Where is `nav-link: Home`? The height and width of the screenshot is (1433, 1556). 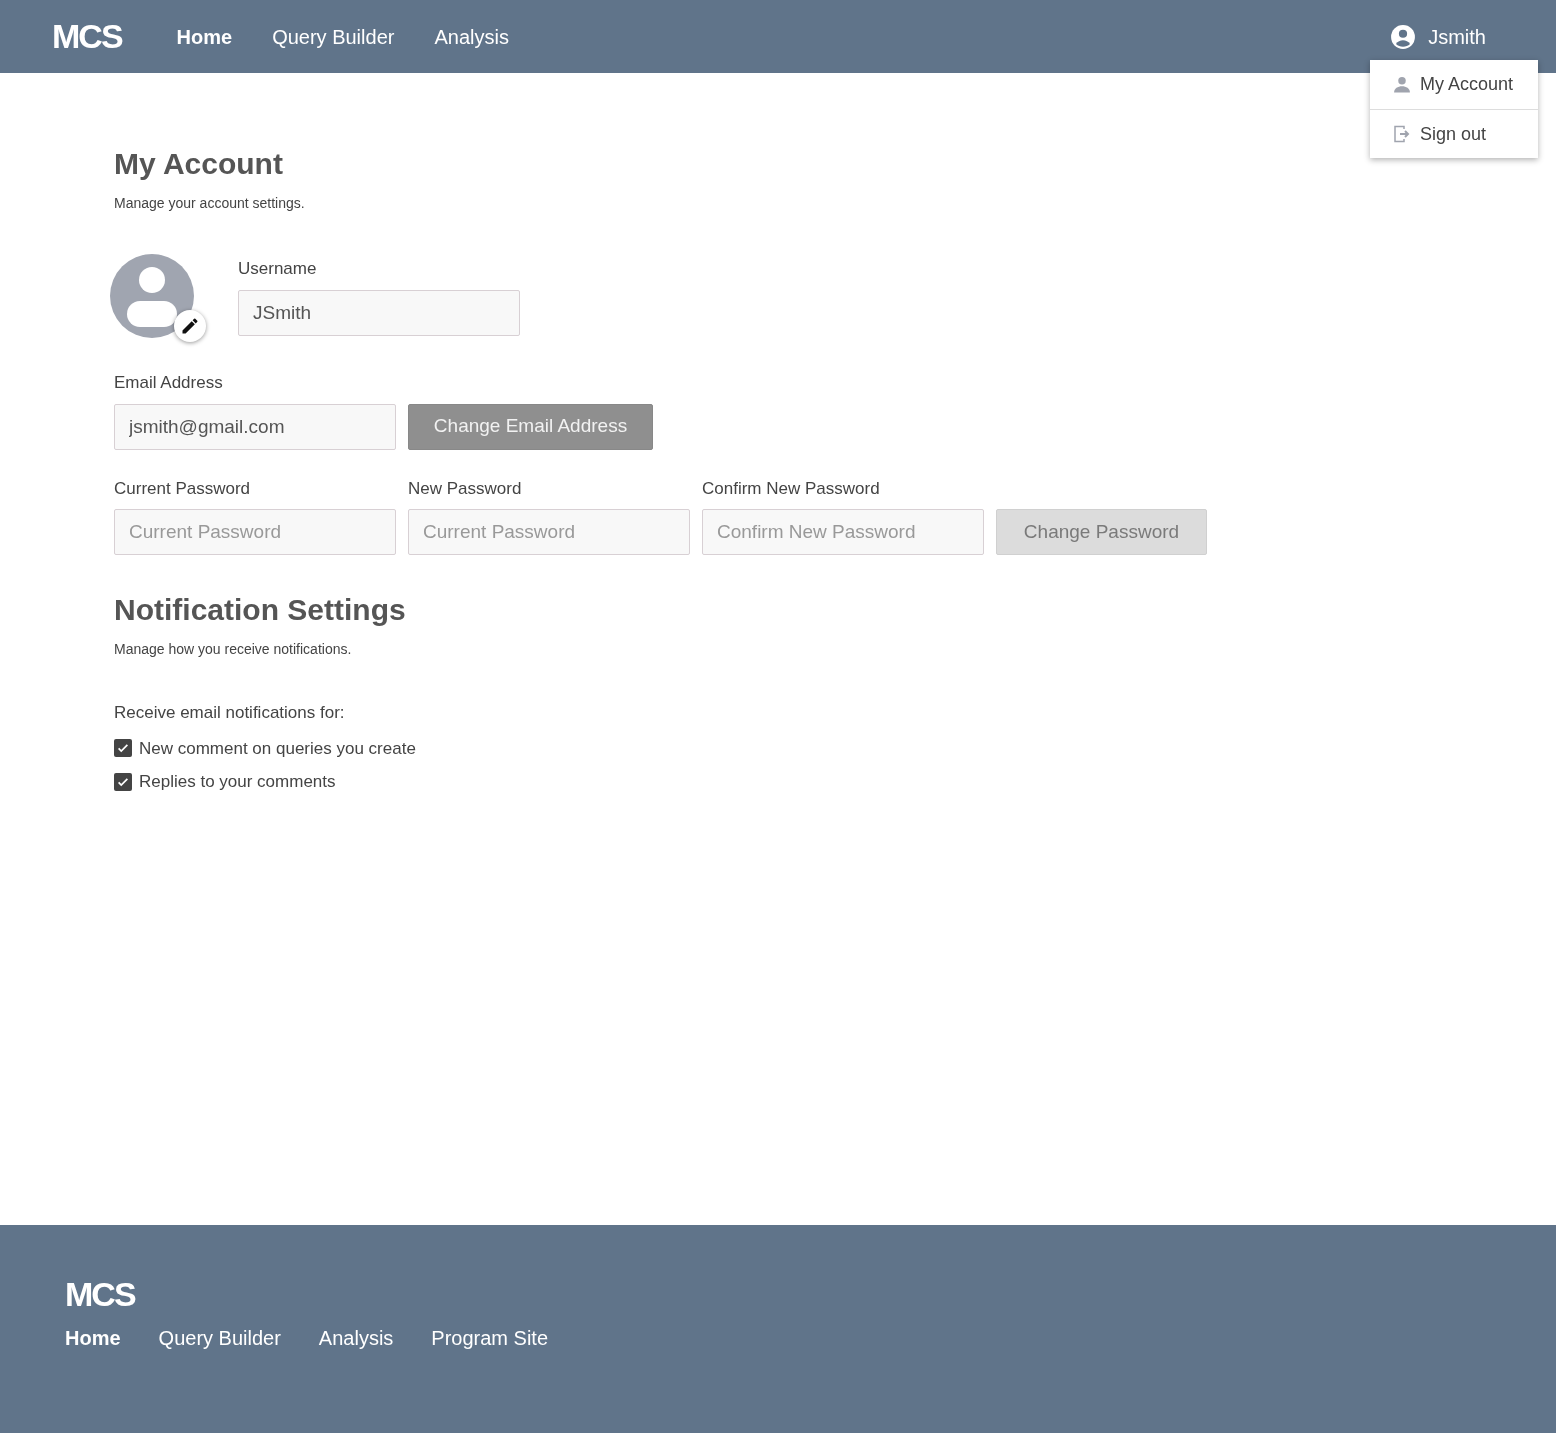
nav-link: Home is located at coordinates (204, 36).